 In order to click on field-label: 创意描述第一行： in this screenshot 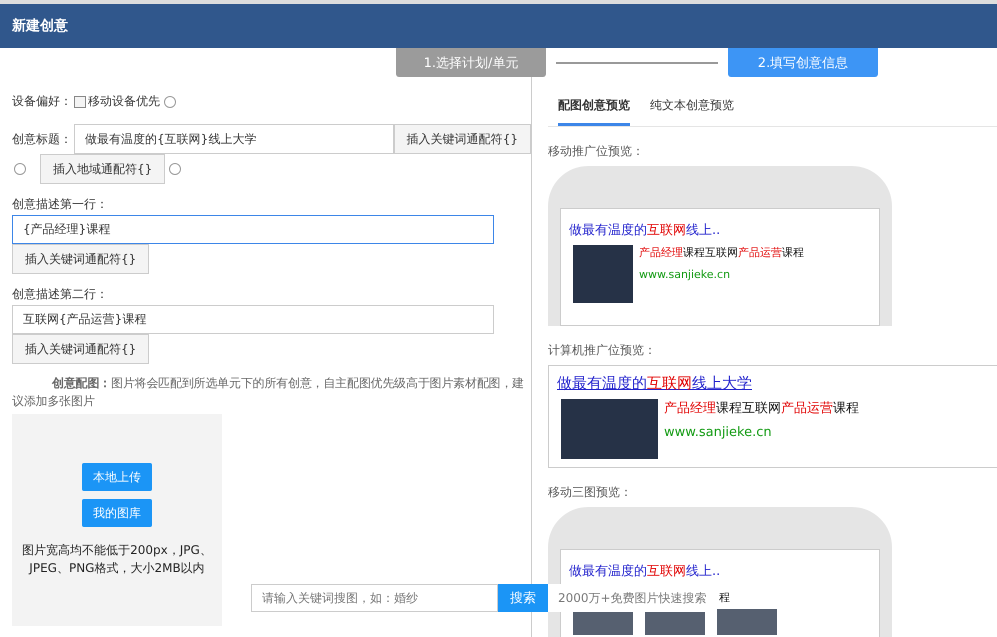, I will do `click(60, 204)`.